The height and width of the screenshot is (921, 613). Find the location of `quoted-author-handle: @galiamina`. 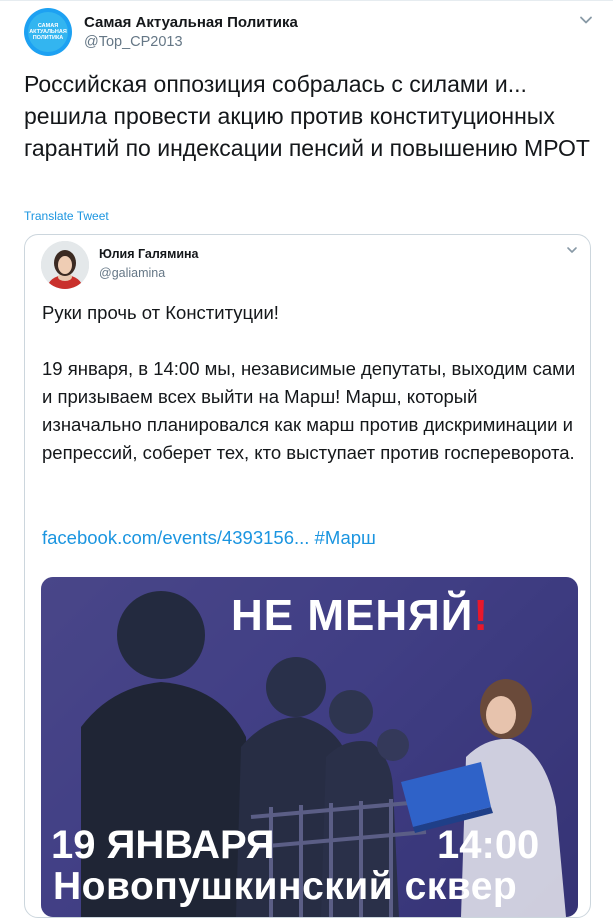

quoted-author-handle: @galiamina is located at coordinates (132, 273).